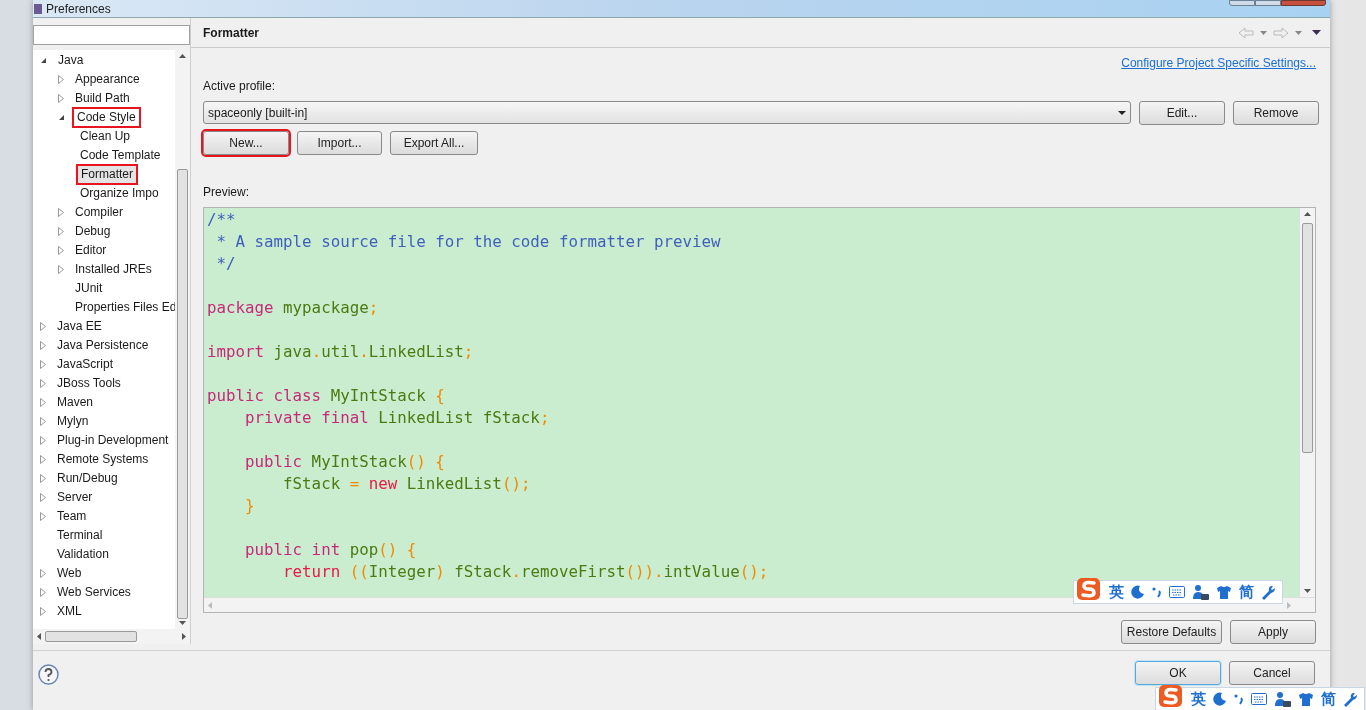  Describe the element at coordinates (1273, 632) in the screenshot. I see `dialog-button: Apply` at that location.